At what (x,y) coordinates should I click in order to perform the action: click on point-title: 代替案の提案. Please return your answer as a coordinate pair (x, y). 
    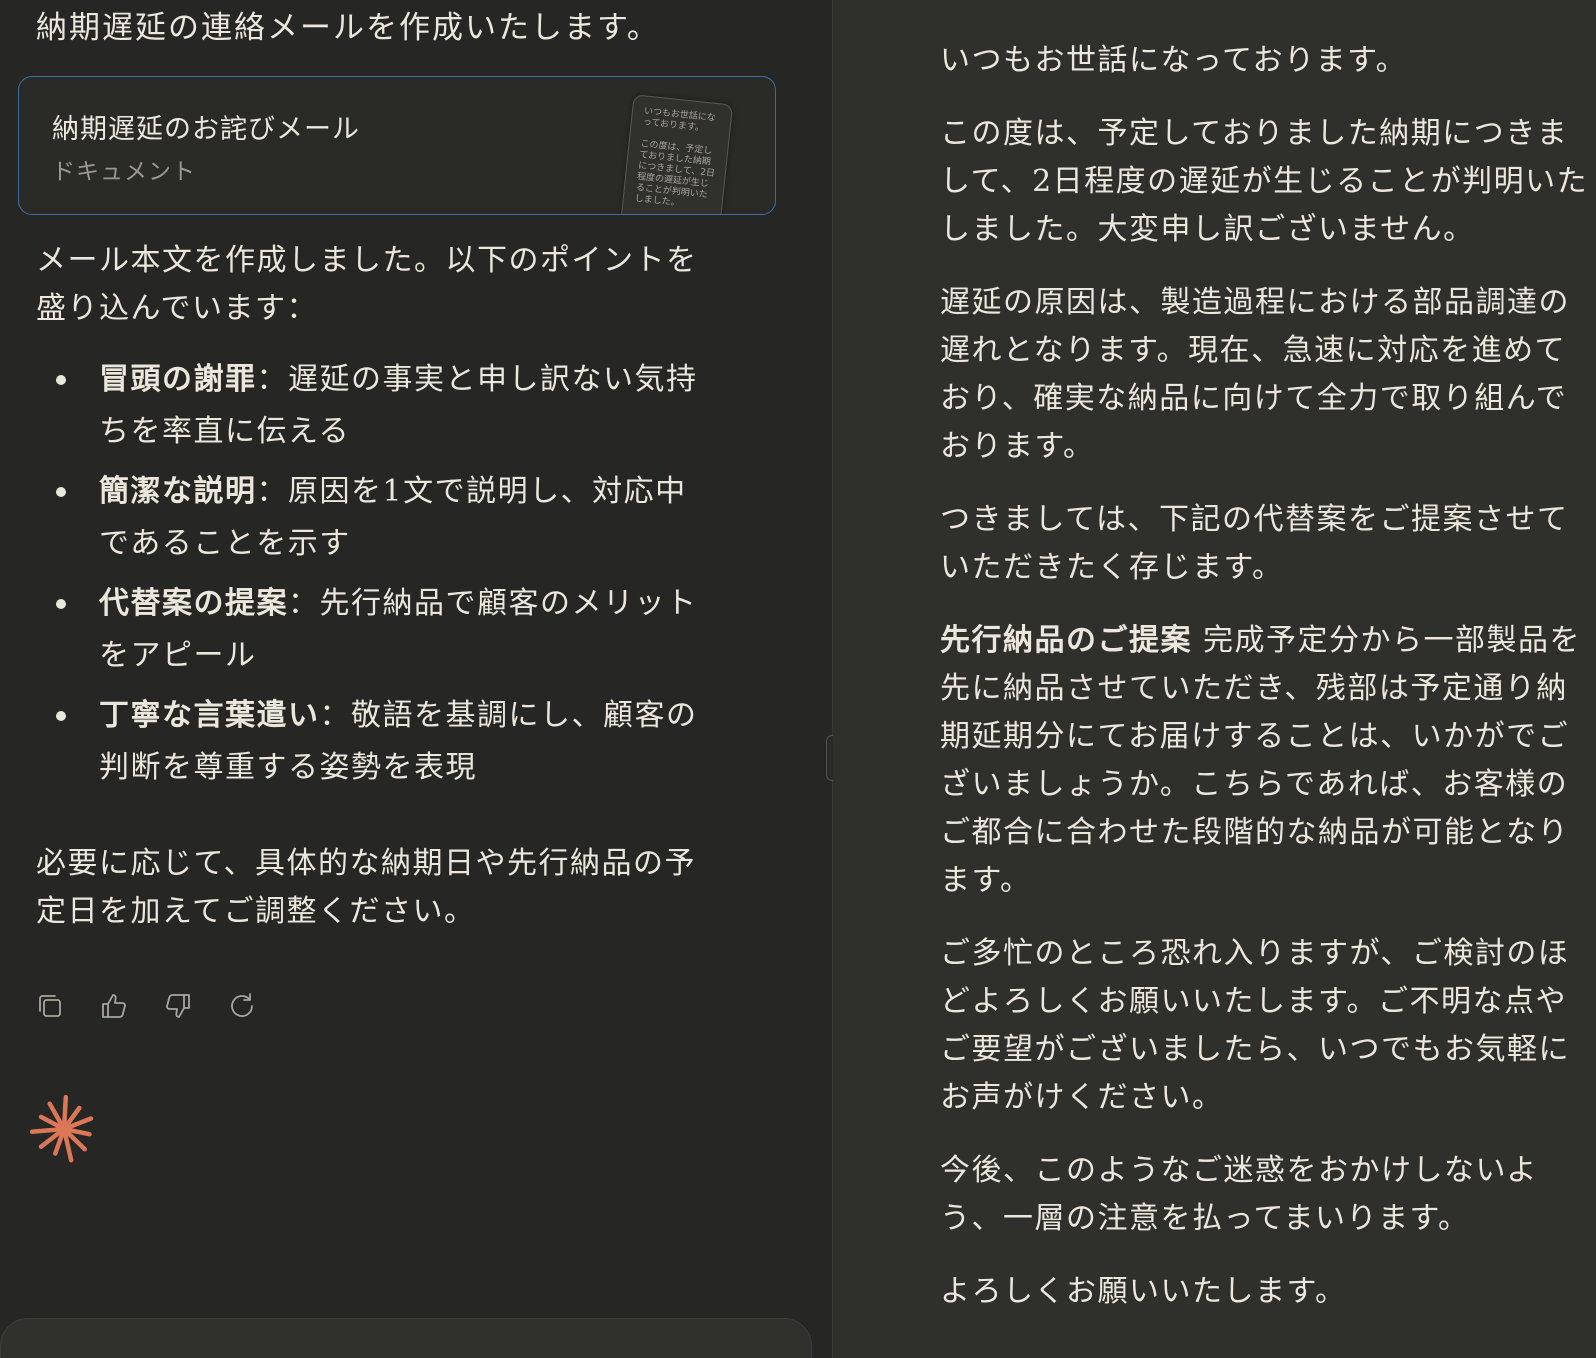
    Looking at the image, I should click on (193, 603).